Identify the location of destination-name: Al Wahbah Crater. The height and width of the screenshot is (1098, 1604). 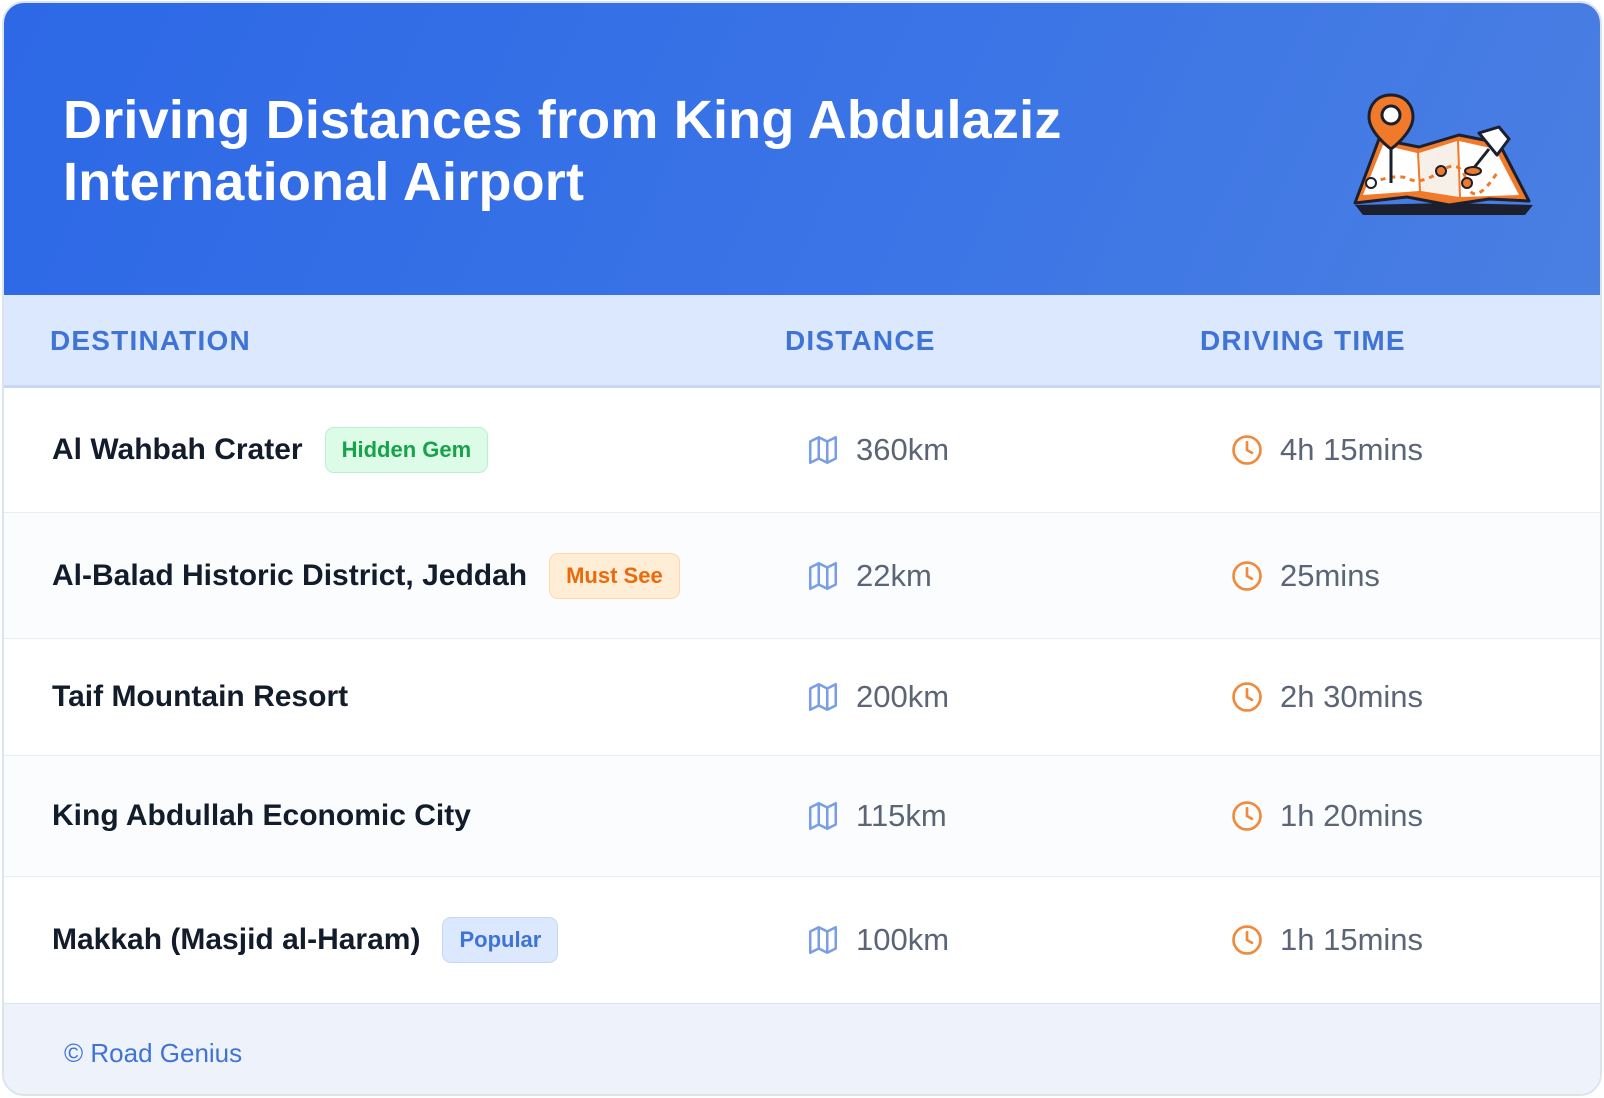
(177, 449).